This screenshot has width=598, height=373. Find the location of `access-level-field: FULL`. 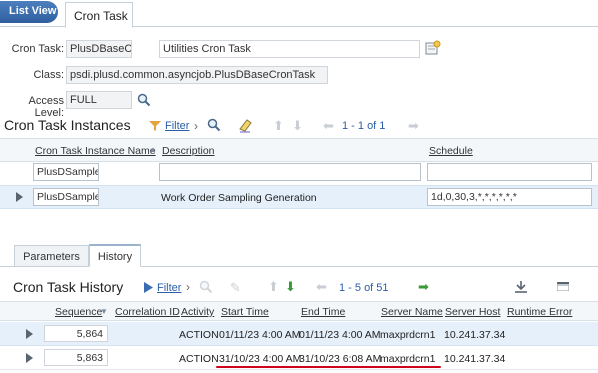

access-level-field: FULL is located at coordinates (99, 100).